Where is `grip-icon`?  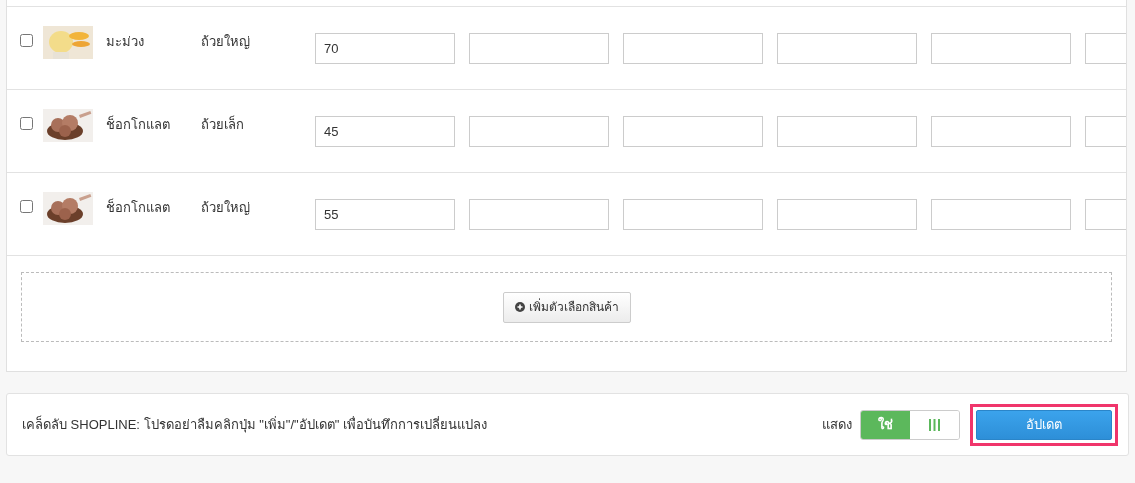
grip-icon is located at coordinates (934, 424).